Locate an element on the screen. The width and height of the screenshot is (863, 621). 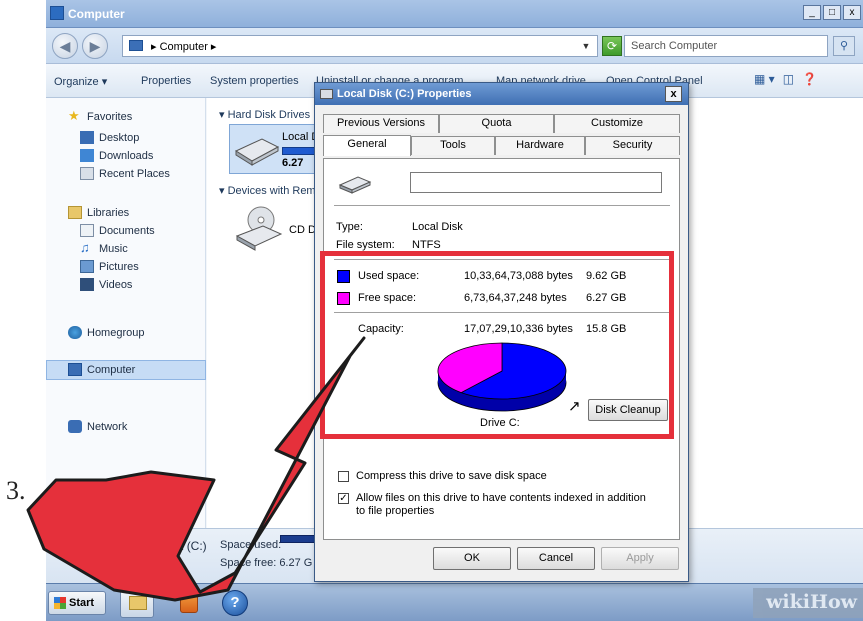
used-space-label: Used space: is located at coordinates (389, 276).